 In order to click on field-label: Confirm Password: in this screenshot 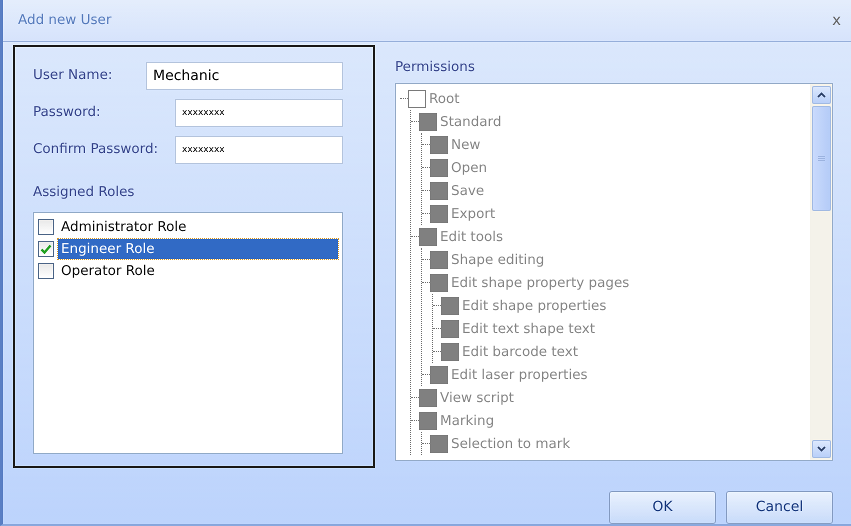, I will do `click(95, 150)`.